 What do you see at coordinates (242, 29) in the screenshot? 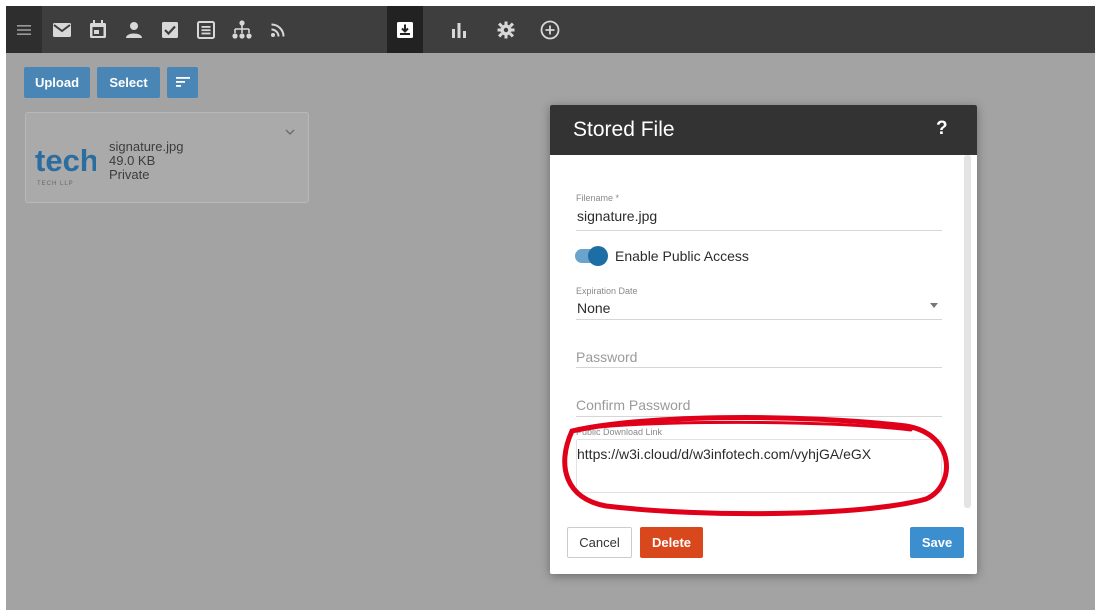
I see `org-chart-icon` at bounding box center [242, 29].